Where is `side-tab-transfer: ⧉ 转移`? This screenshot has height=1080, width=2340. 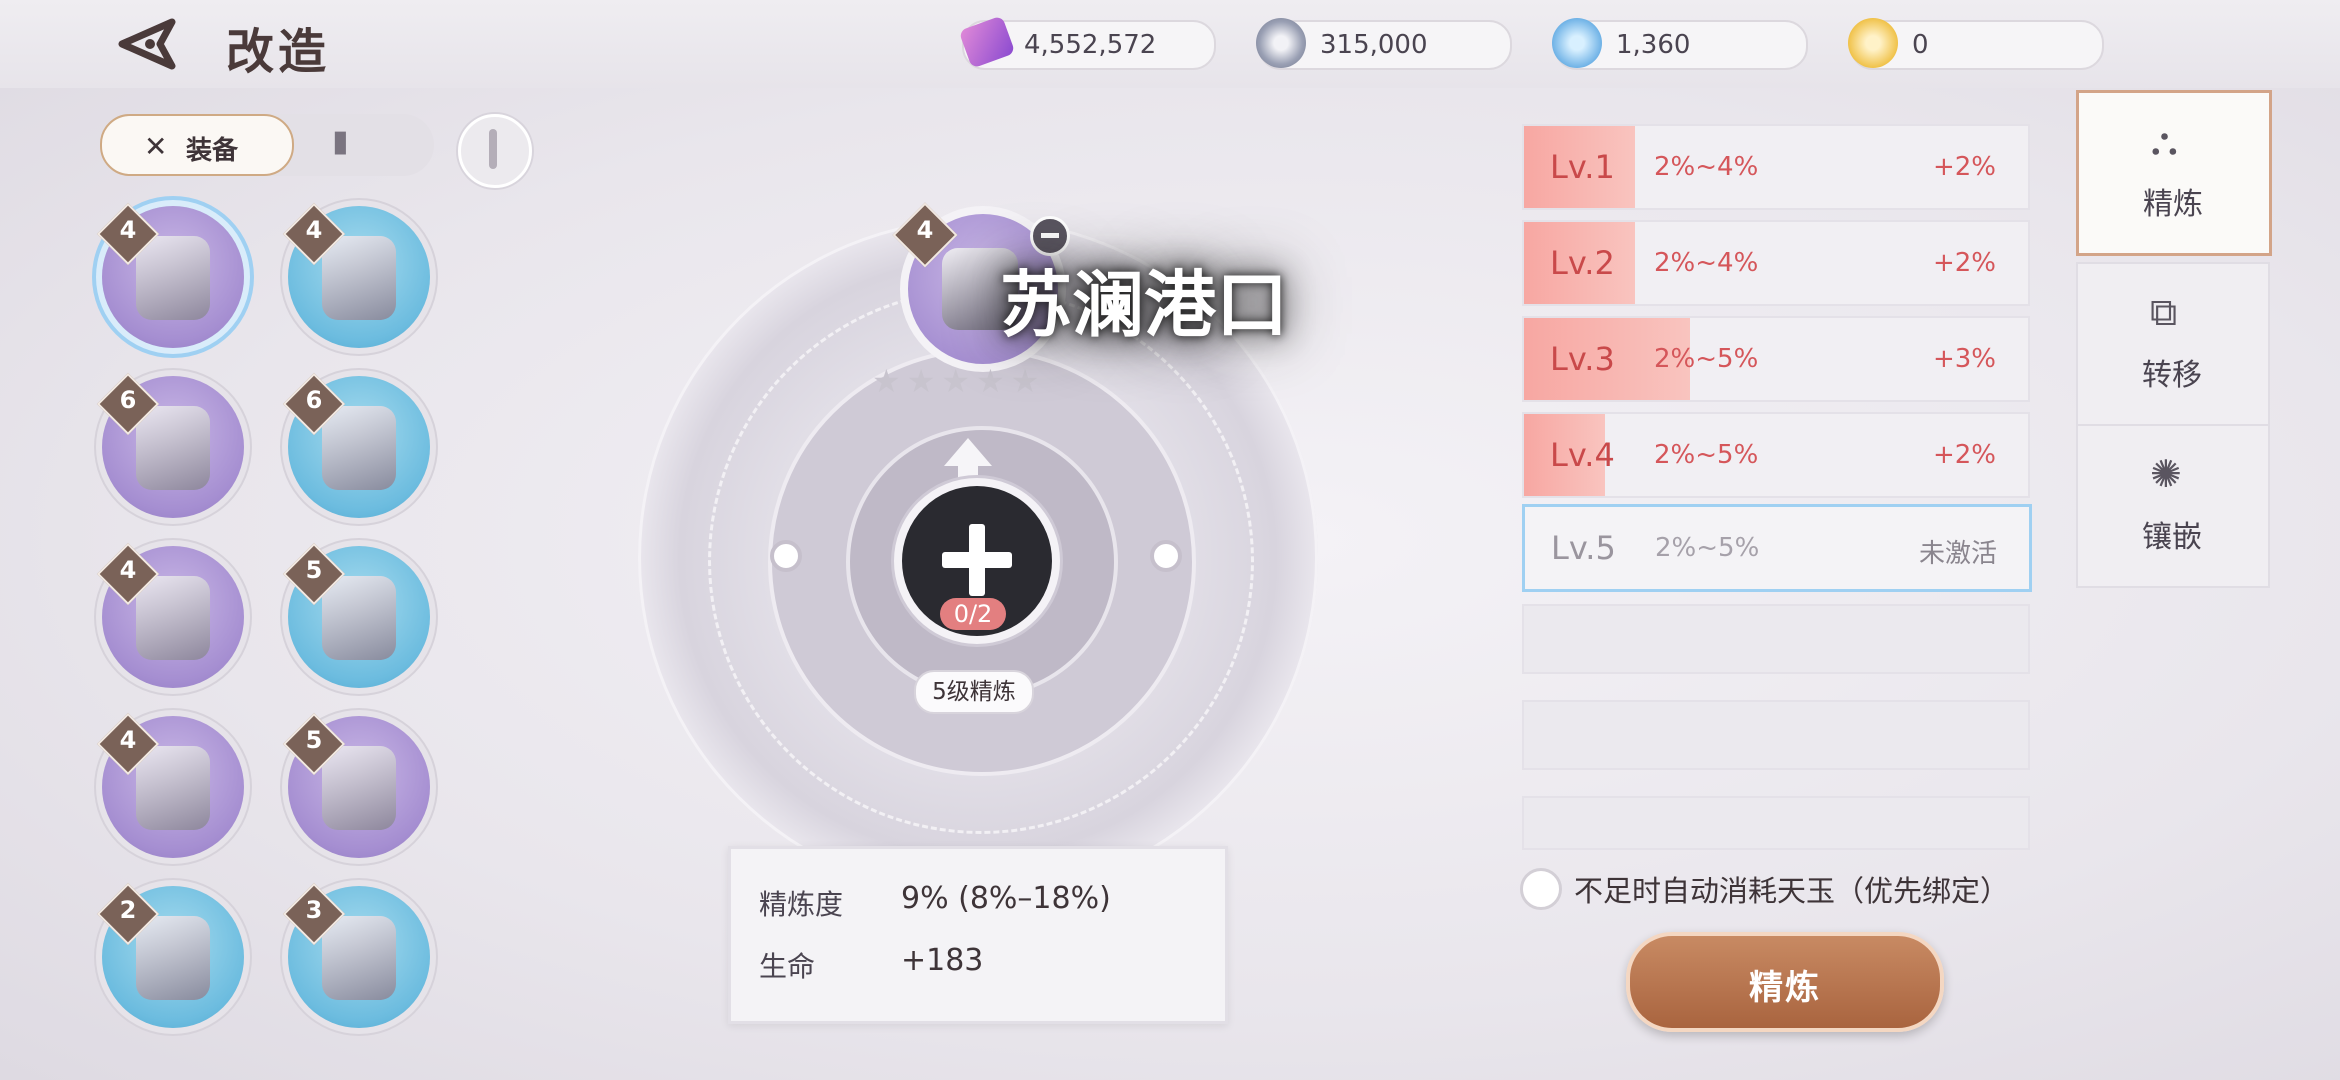
side-tab-transfer: ⧉ 转移 is located at coordinates (2173, 344).